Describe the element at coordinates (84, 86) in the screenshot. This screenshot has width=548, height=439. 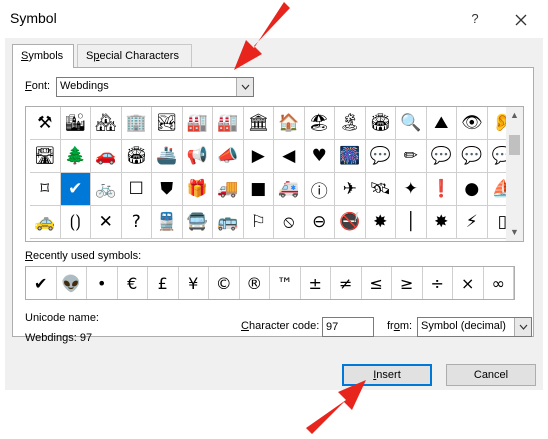
I see `font-value: Webdings` at that location.